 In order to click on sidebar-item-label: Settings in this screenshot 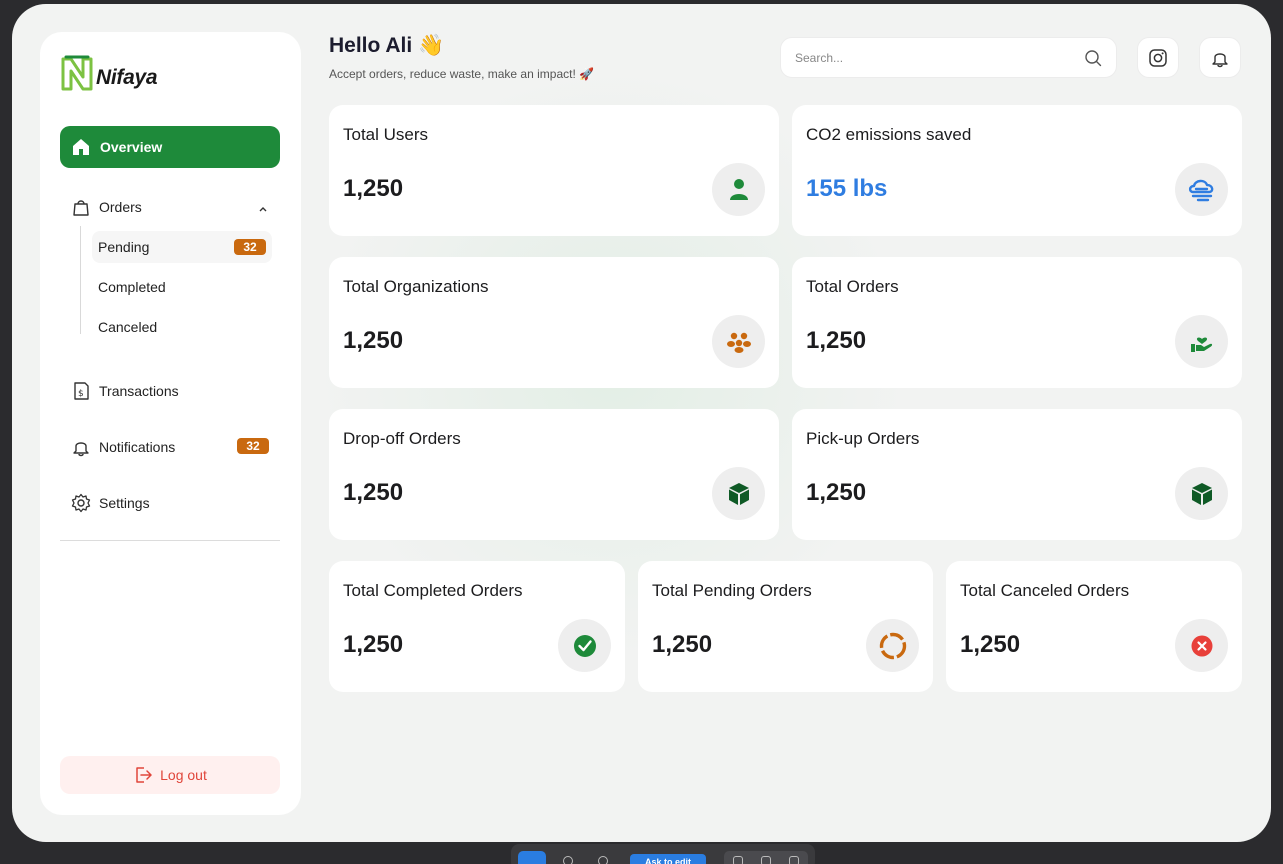, I will do `click(124, 502)`.